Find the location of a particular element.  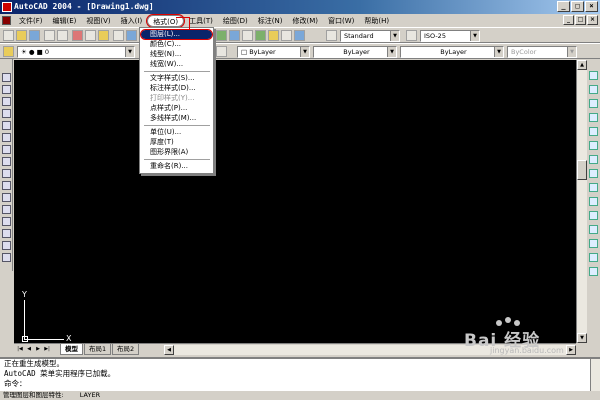

zoom-previous-icon is located at coordinates (247, 35).